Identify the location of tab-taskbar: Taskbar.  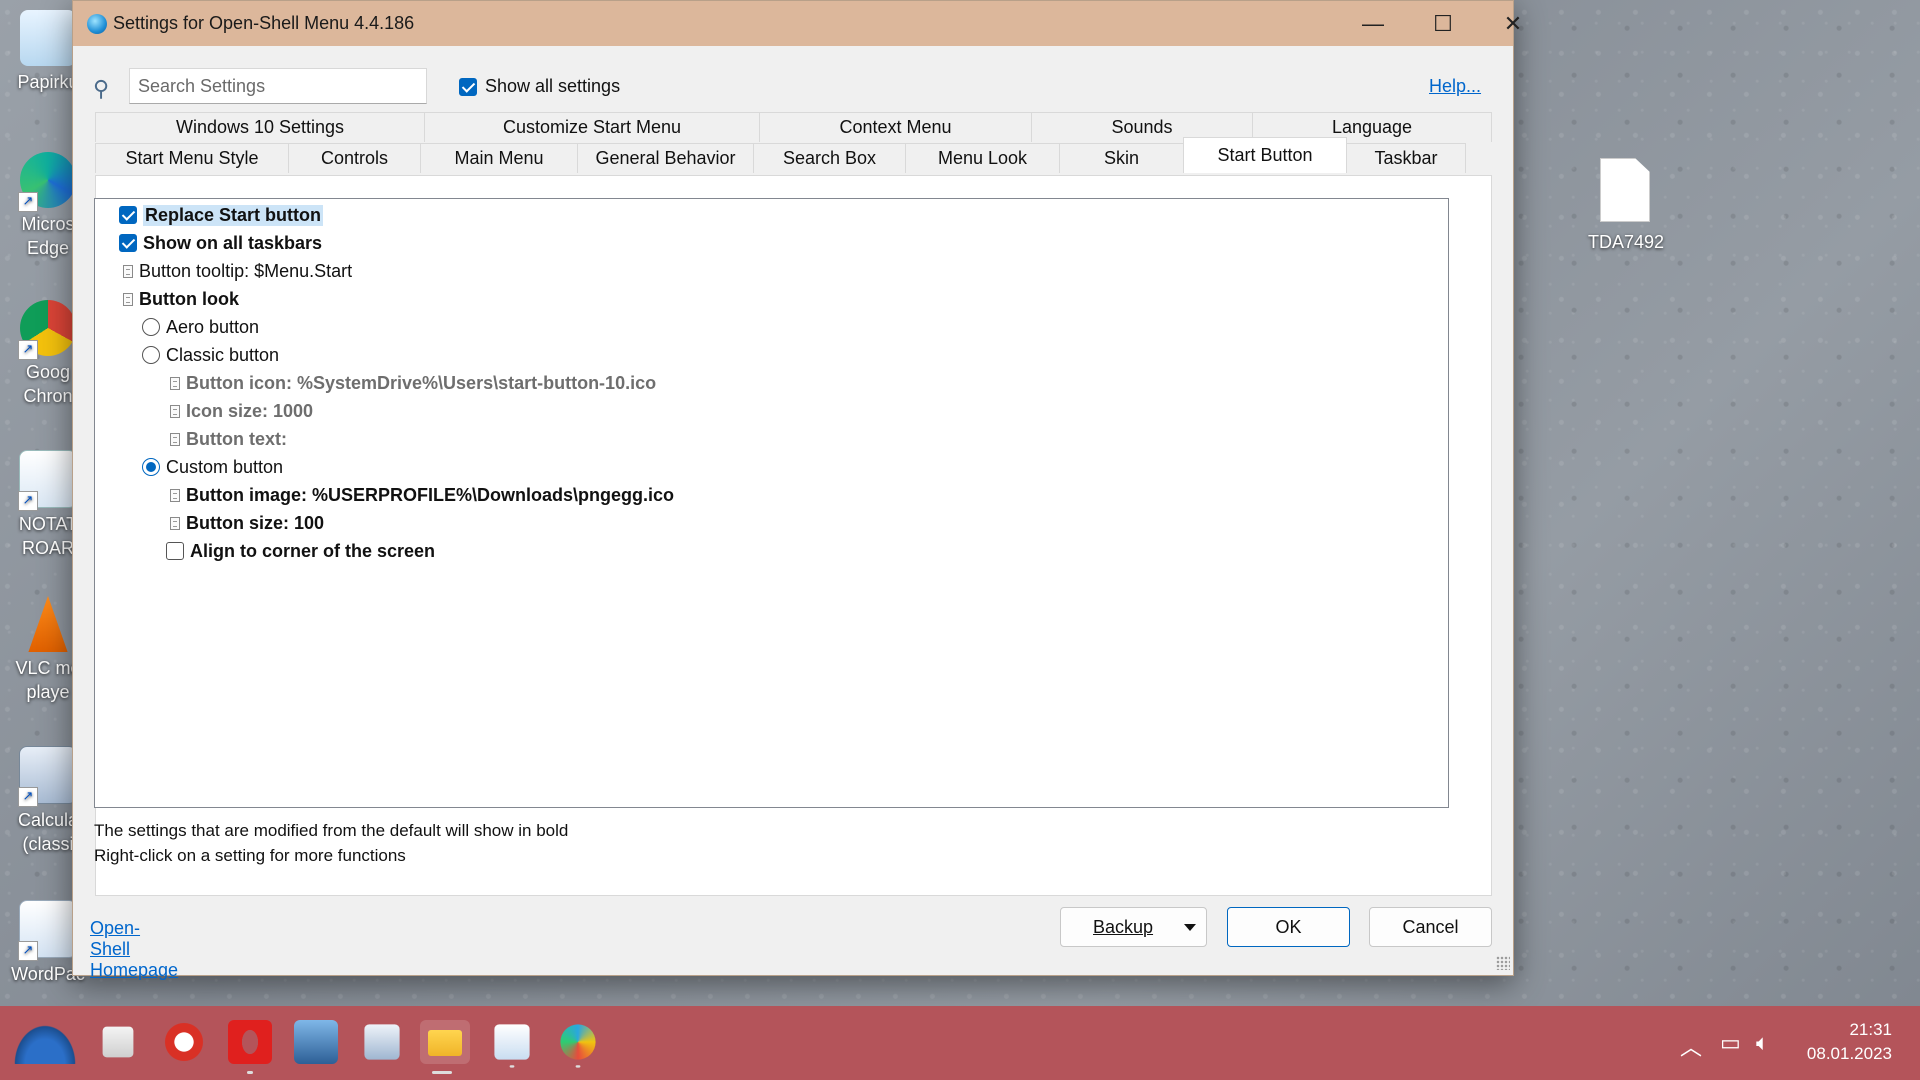
(1406, 158).